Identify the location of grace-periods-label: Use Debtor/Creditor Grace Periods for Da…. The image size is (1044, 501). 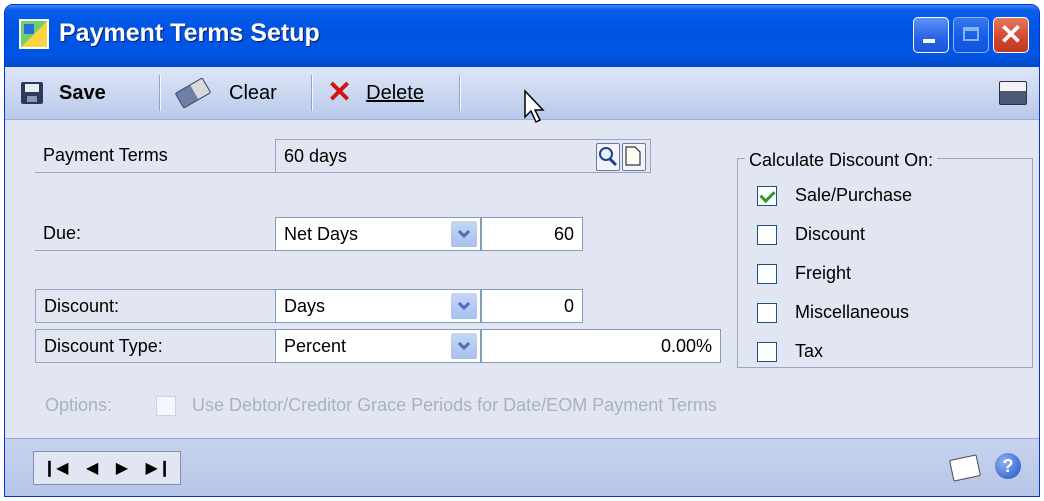
(454, 405).